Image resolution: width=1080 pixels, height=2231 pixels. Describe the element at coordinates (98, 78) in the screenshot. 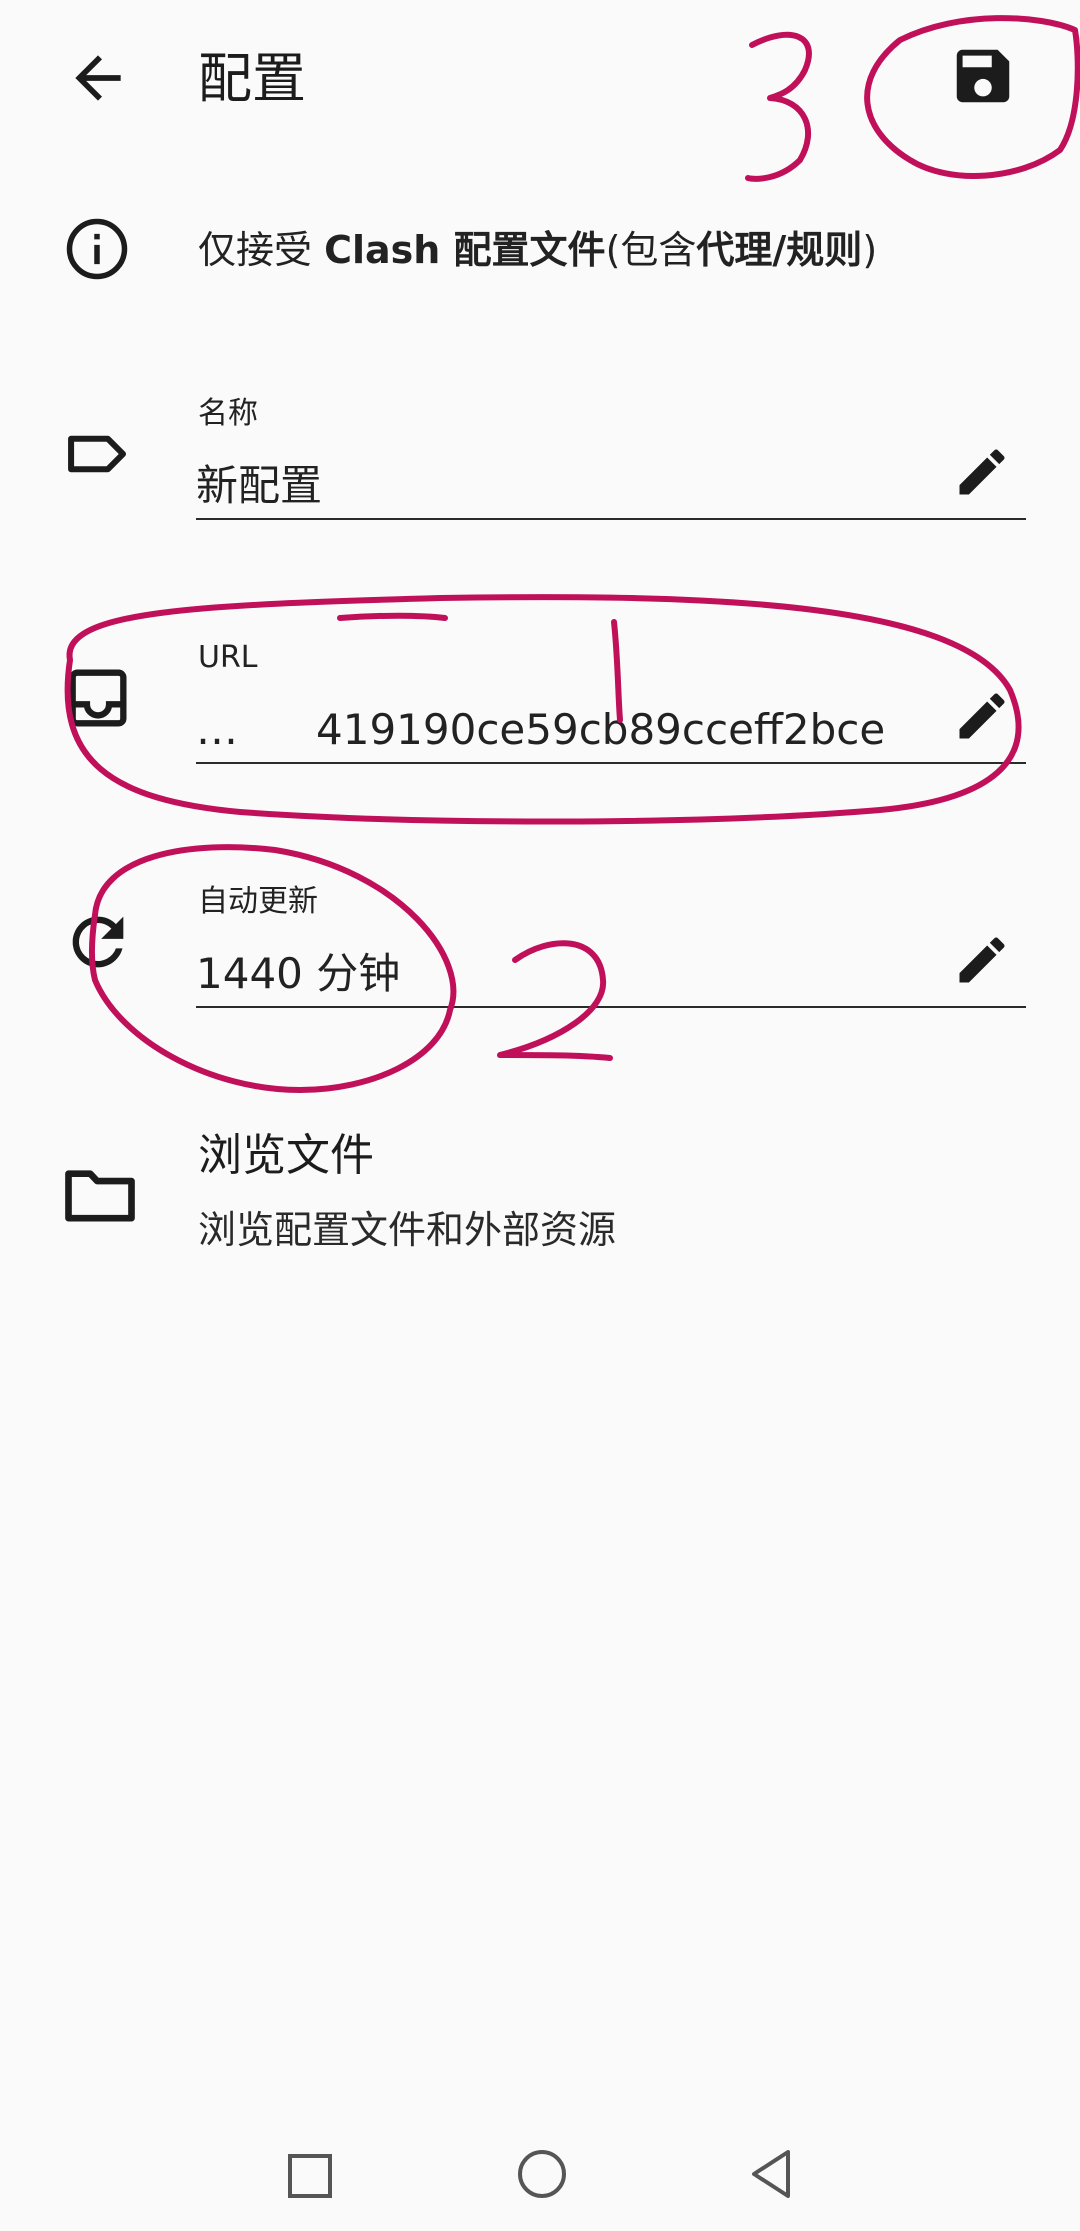

I see `back-arrow-icon` at that location.